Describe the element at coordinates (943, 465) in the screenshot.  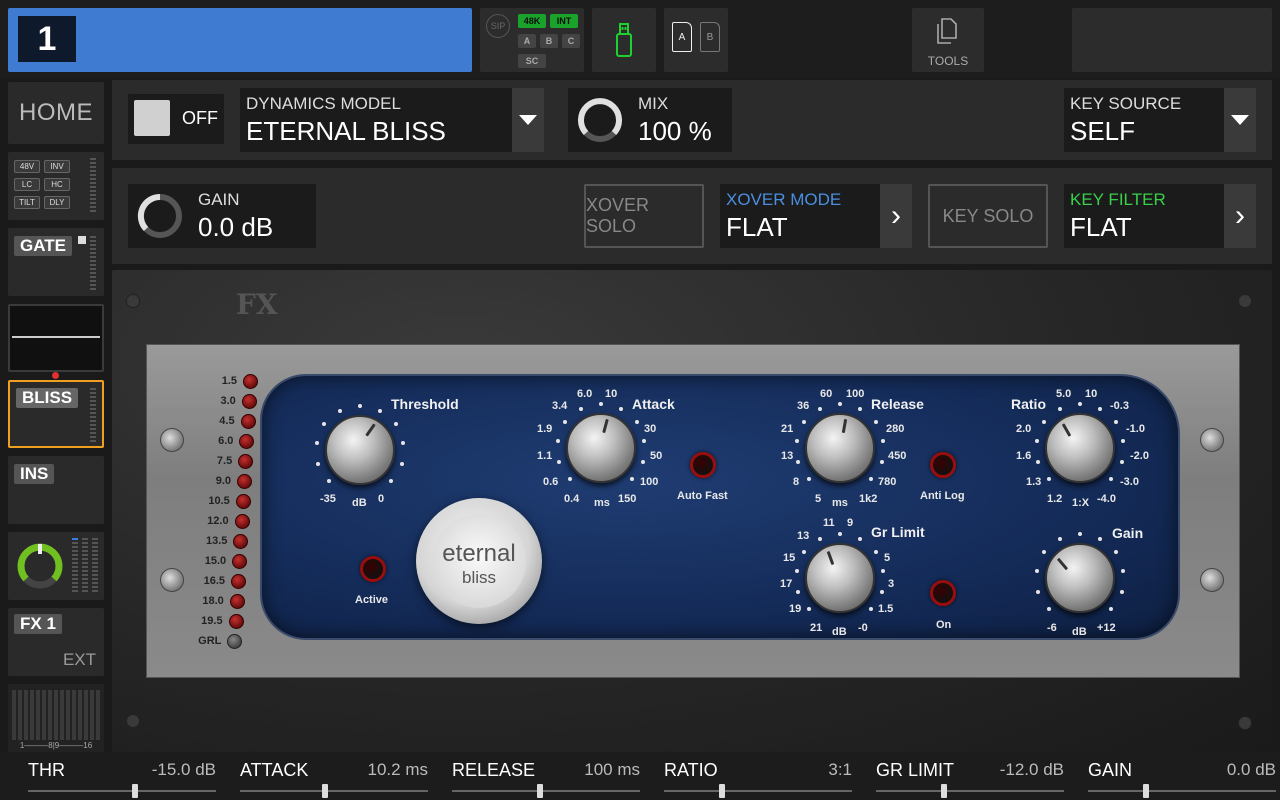
I see `anti-log-button` at that location.